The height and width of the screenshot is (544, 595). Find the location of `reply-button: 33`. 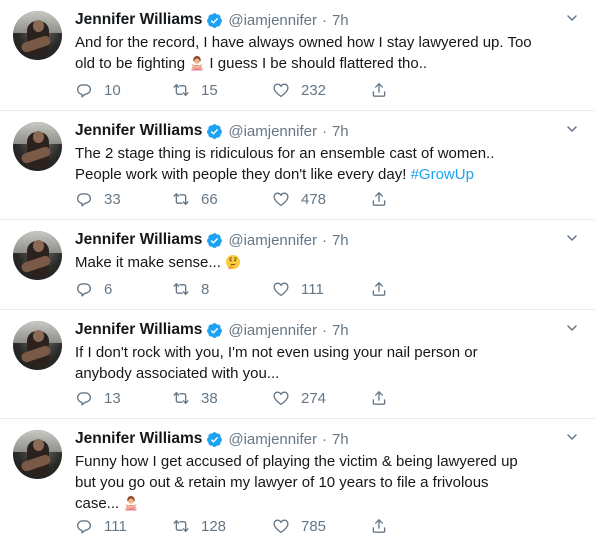

reply-button: 33 is located at coordinates (98, 199).